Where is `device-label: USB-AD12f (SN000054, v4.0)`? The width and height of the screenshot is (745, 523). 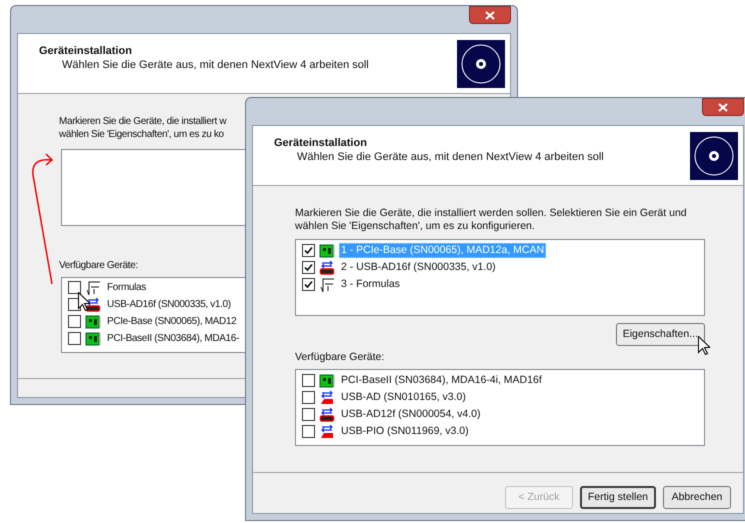
device-label: USB-AD12f (SN000054, v4.0) is located at coordinates (410, 414).